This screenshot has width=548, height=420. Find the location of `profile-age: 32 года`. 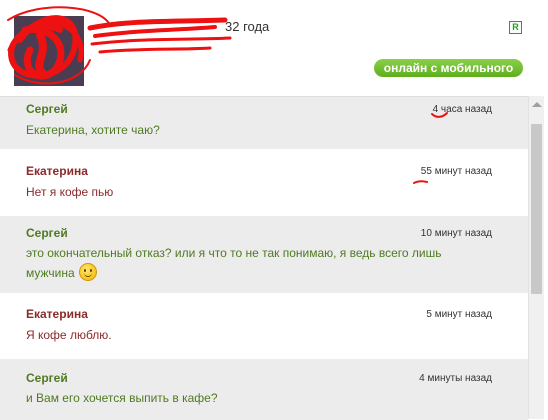

profile-age: 32 года is located at coordinates (247, 26).